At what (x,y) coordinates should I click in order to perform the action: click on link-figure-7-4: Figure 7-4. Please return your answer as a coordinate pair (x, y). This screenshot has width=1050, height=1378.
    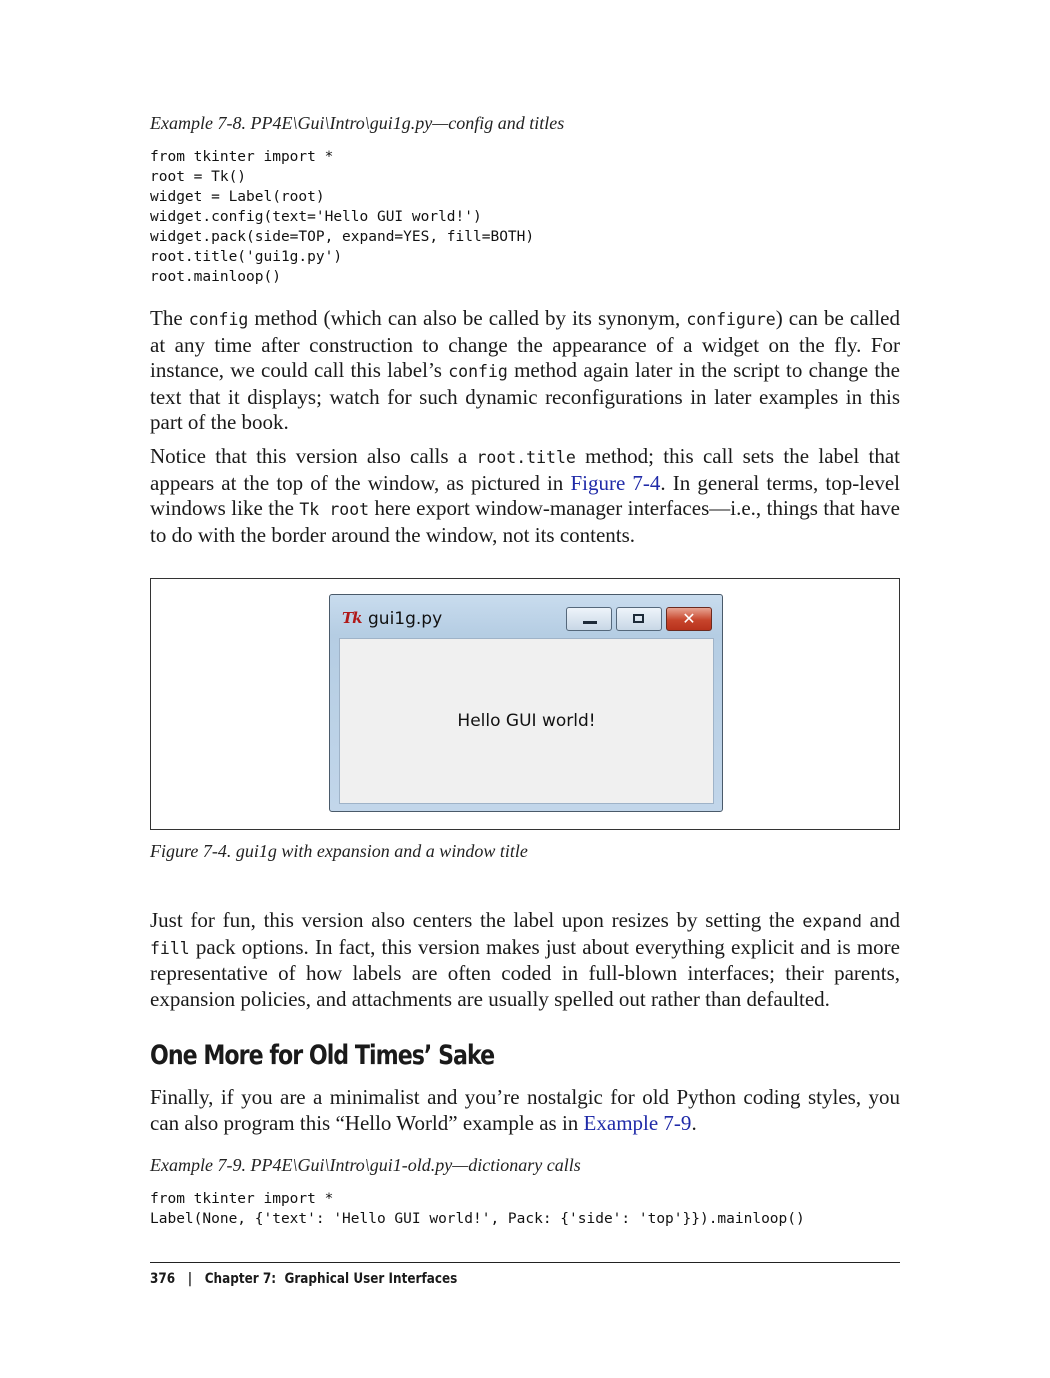
    Looking at the image, I should click on (615, 483).